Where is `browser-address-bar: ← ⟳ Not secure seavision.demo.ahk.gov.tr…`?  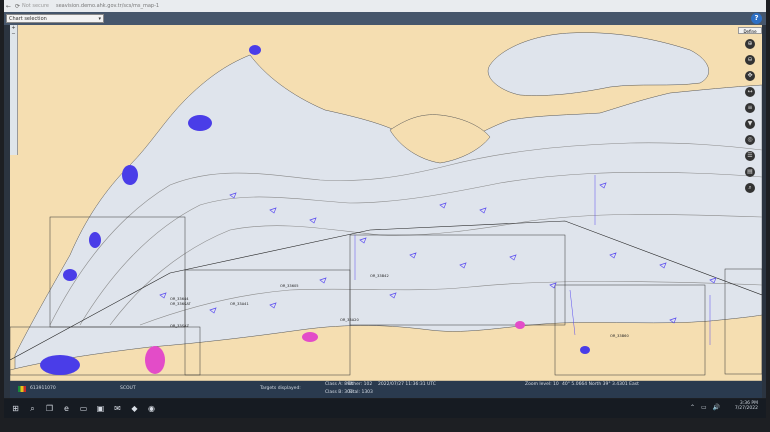 browser-address-bar: ← ⟳ Not secure seavision.demo.ahk.gov.tr… is located at coordinates (385, 6).